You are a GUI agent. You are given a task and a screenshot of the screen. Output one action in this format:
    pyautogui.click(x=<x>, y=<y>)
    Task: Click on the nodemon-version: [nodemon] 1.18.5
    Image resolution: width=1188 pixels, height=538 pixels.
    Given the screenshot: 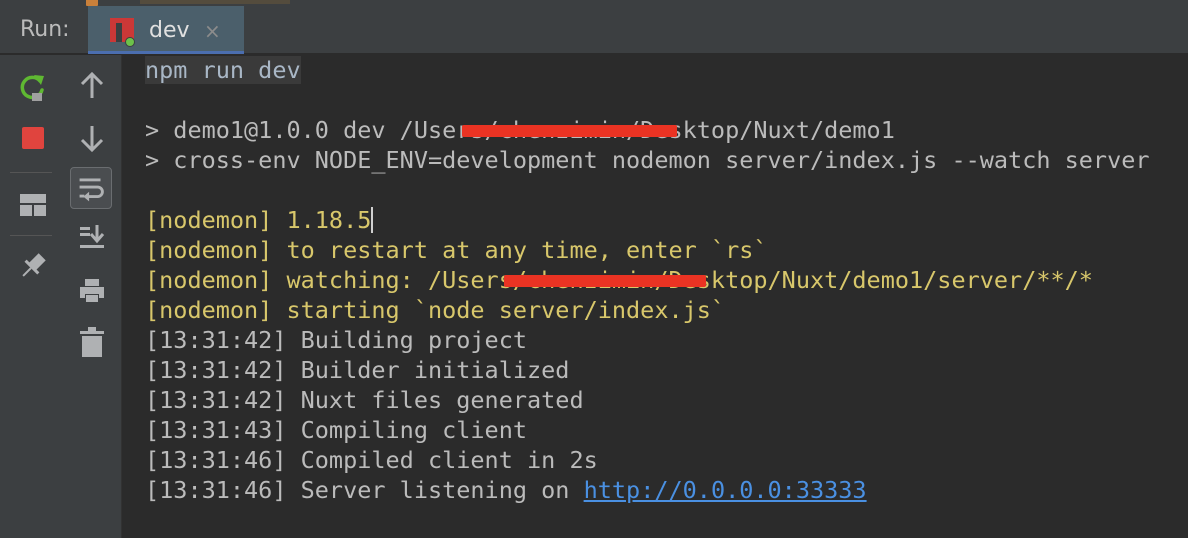 What is the action you would take?
    pyautogui.click(x=258, y=220)
    